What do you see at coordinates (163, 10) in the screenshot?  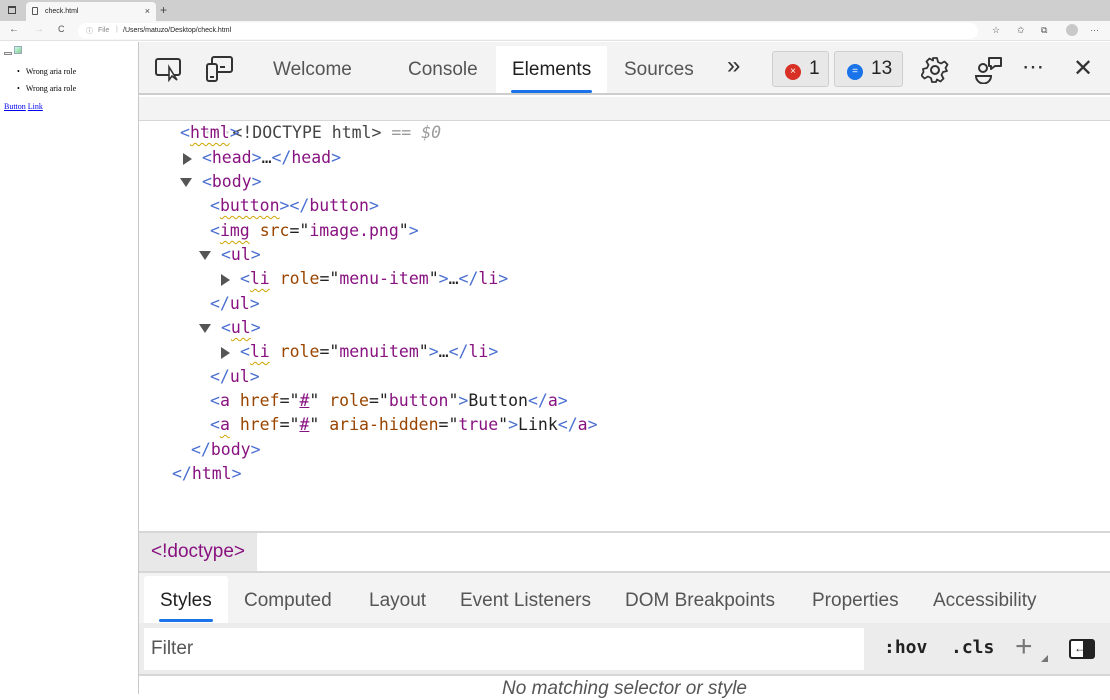 I see `new-tab-button: +` at bounding box center [163, 10].